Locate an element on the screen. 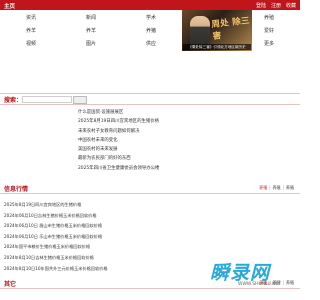  search-label: 搜索： is located at coordinates (13, 100).